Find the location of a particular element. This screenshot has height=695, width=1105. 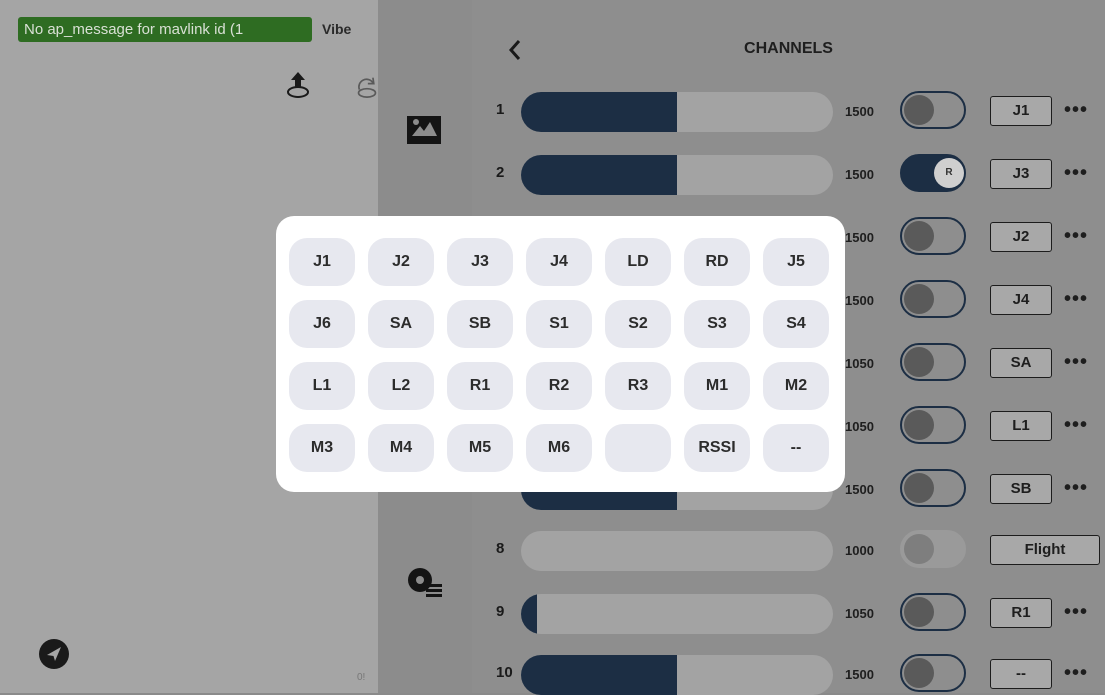

picker-option: J1 is located at coordinates (322, 262).